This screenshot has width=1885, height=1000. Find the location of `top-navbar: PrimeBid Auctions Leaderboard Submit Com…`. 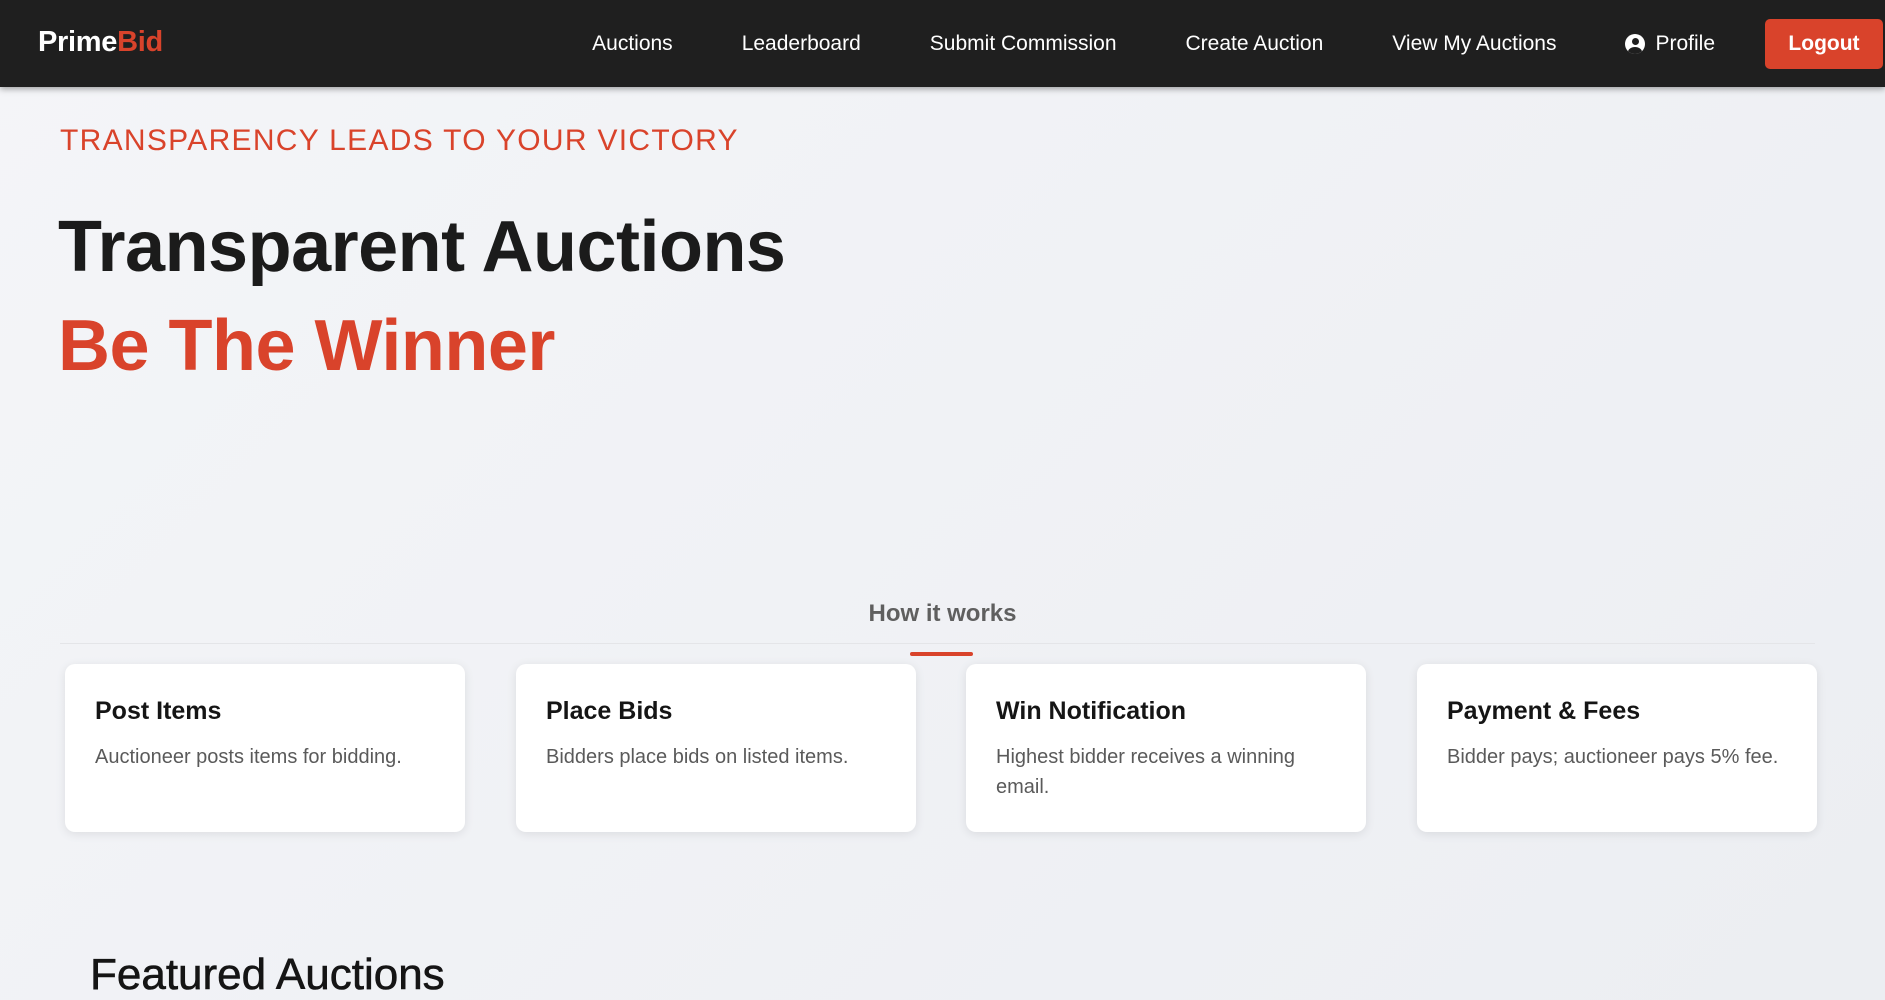

top-navbar: PrimeBid Auctions Leaderboard Submit Com… is located at coordinates (942, 43).